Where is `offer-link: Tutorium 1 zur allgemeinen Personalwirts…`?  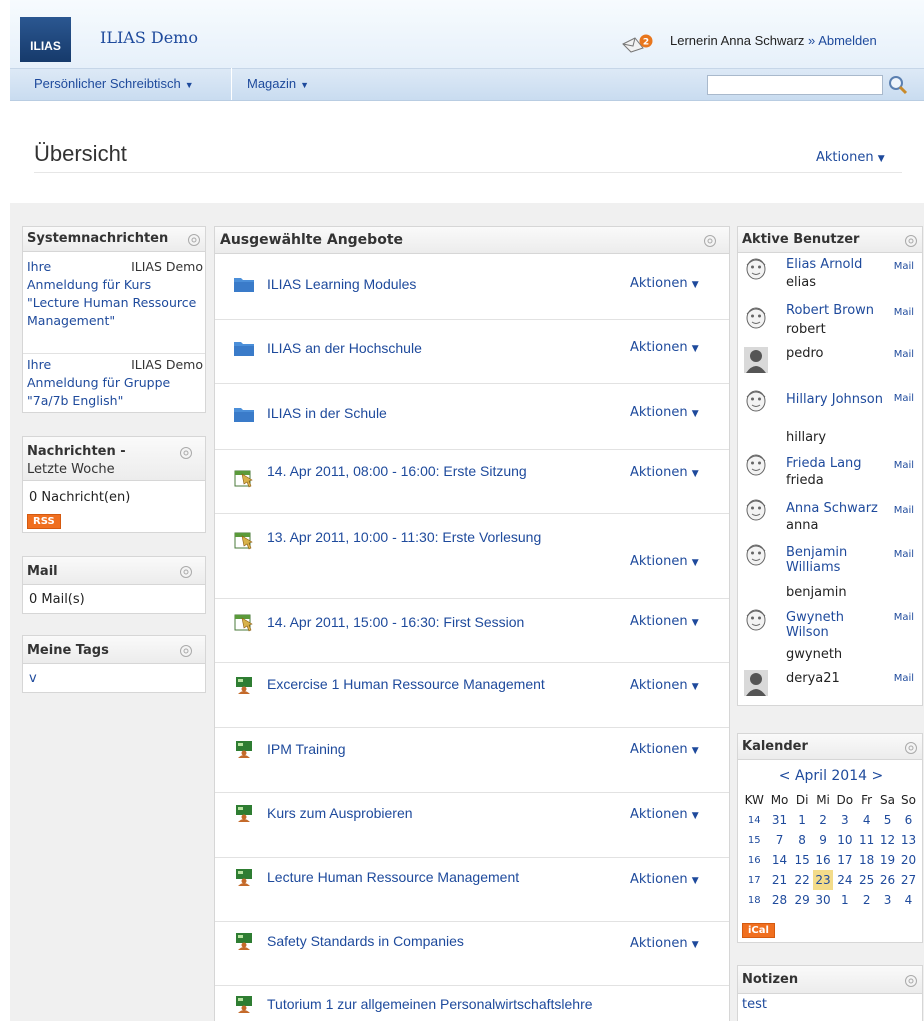 offer-link: Tutorium 1 zur allgemeinen Personalwirts… is located at coordinates (430, 1004).